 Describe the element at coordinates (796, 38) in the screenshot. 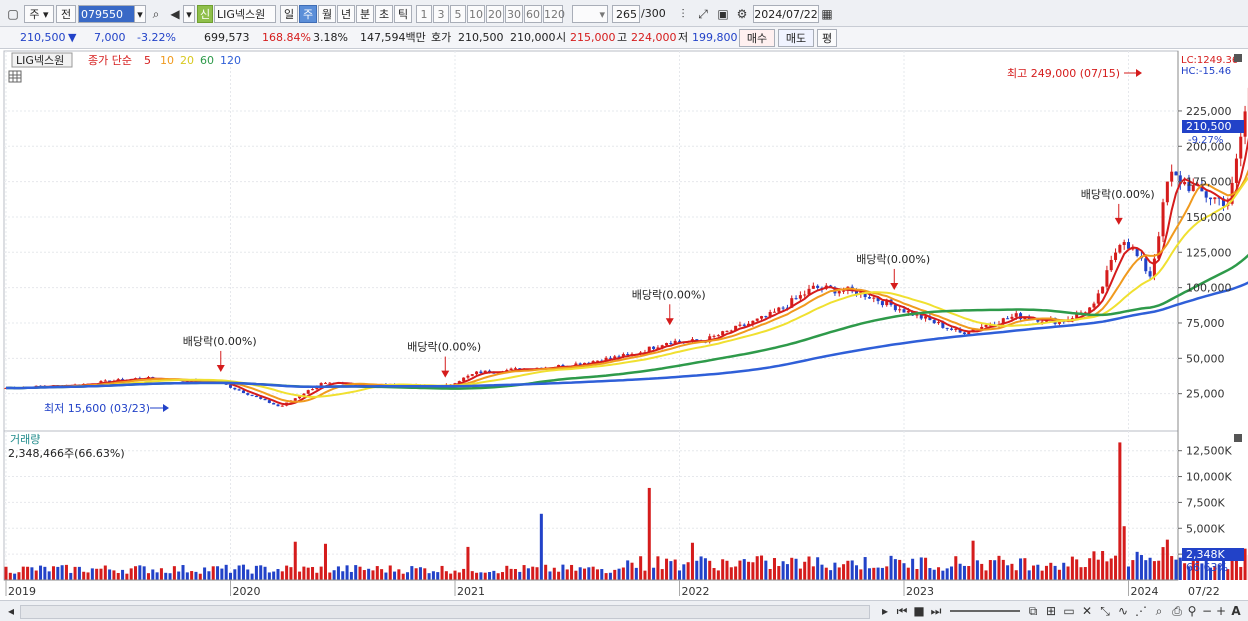

I see `sell-button: 매도` at that location.